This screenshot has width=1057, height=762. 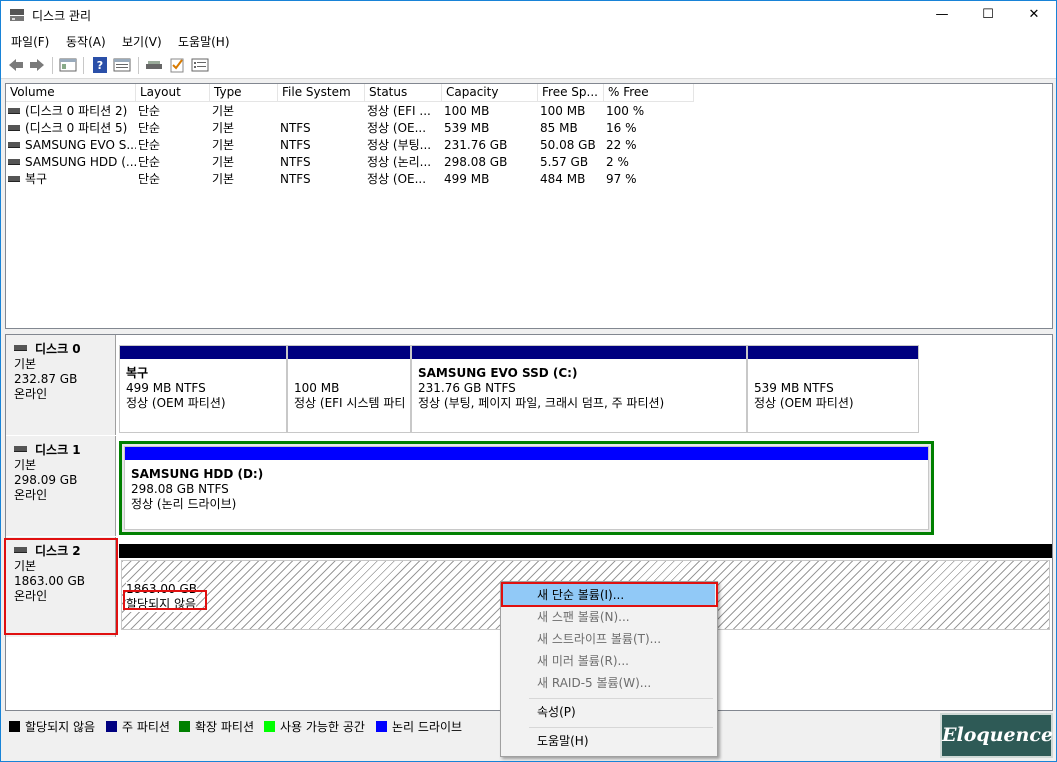 I want to click on menu-bar: 파일(F) 동작(A) 보기(V) 도움말(H), so click(x=528, y=41).